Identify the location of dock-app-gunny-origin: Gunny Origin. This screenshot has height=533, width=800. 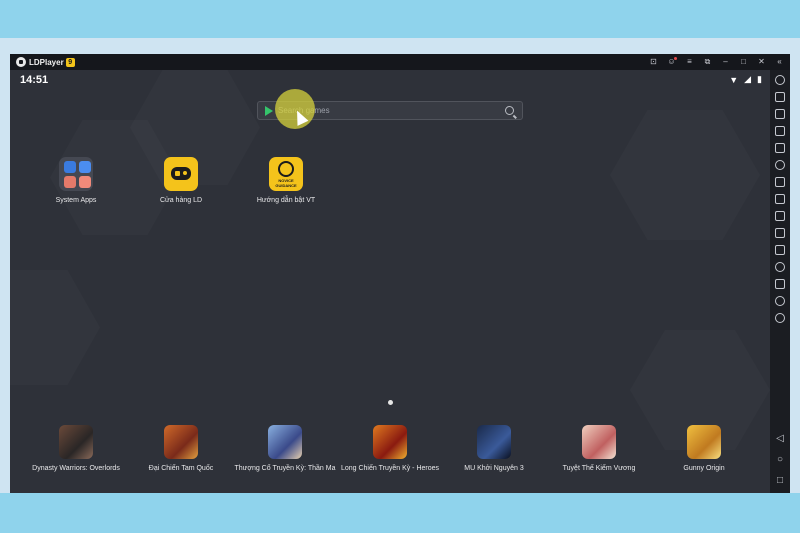
(704, 448).